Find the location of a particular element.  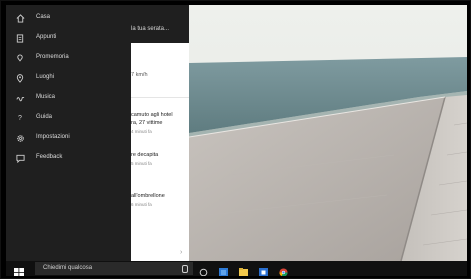

settings-icon is located at coordinates (20, 138).